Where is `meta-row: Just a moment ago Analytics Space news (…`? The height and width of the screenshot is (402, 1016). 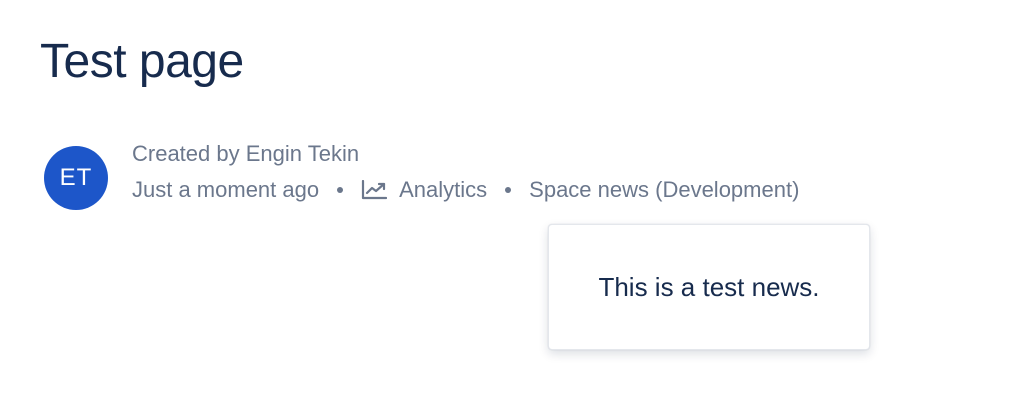 meta-row: Just a moment ago Analytics Space news (… is located at coordinates (465, 190).